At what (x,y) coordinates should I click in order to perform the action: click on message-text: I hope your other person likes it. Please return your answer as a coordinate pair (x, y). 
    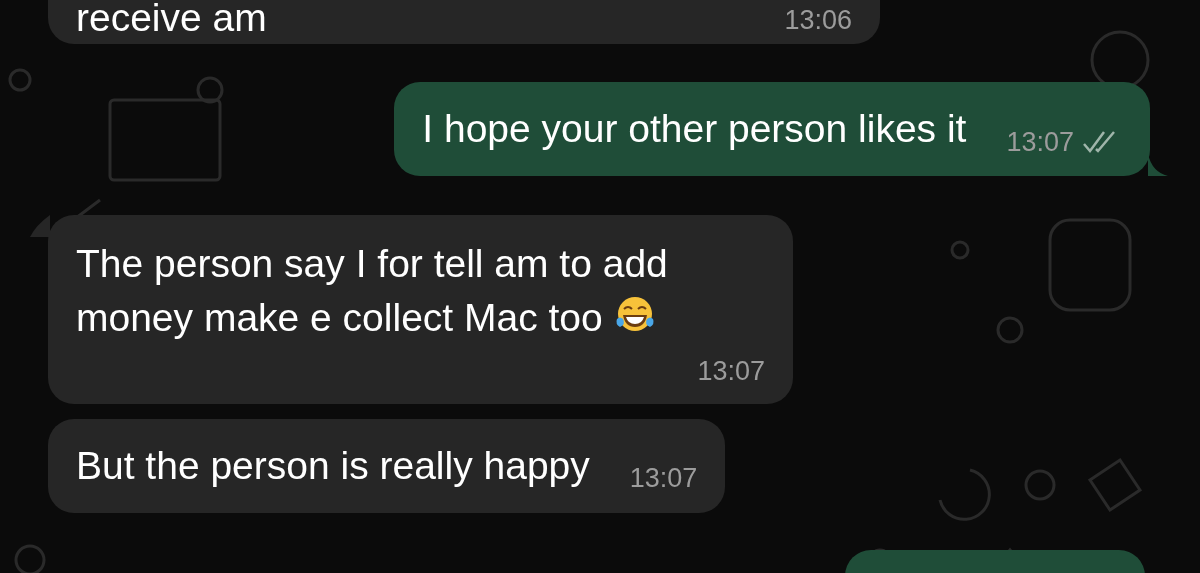
    Looking at the image, I should click on (694, 128).